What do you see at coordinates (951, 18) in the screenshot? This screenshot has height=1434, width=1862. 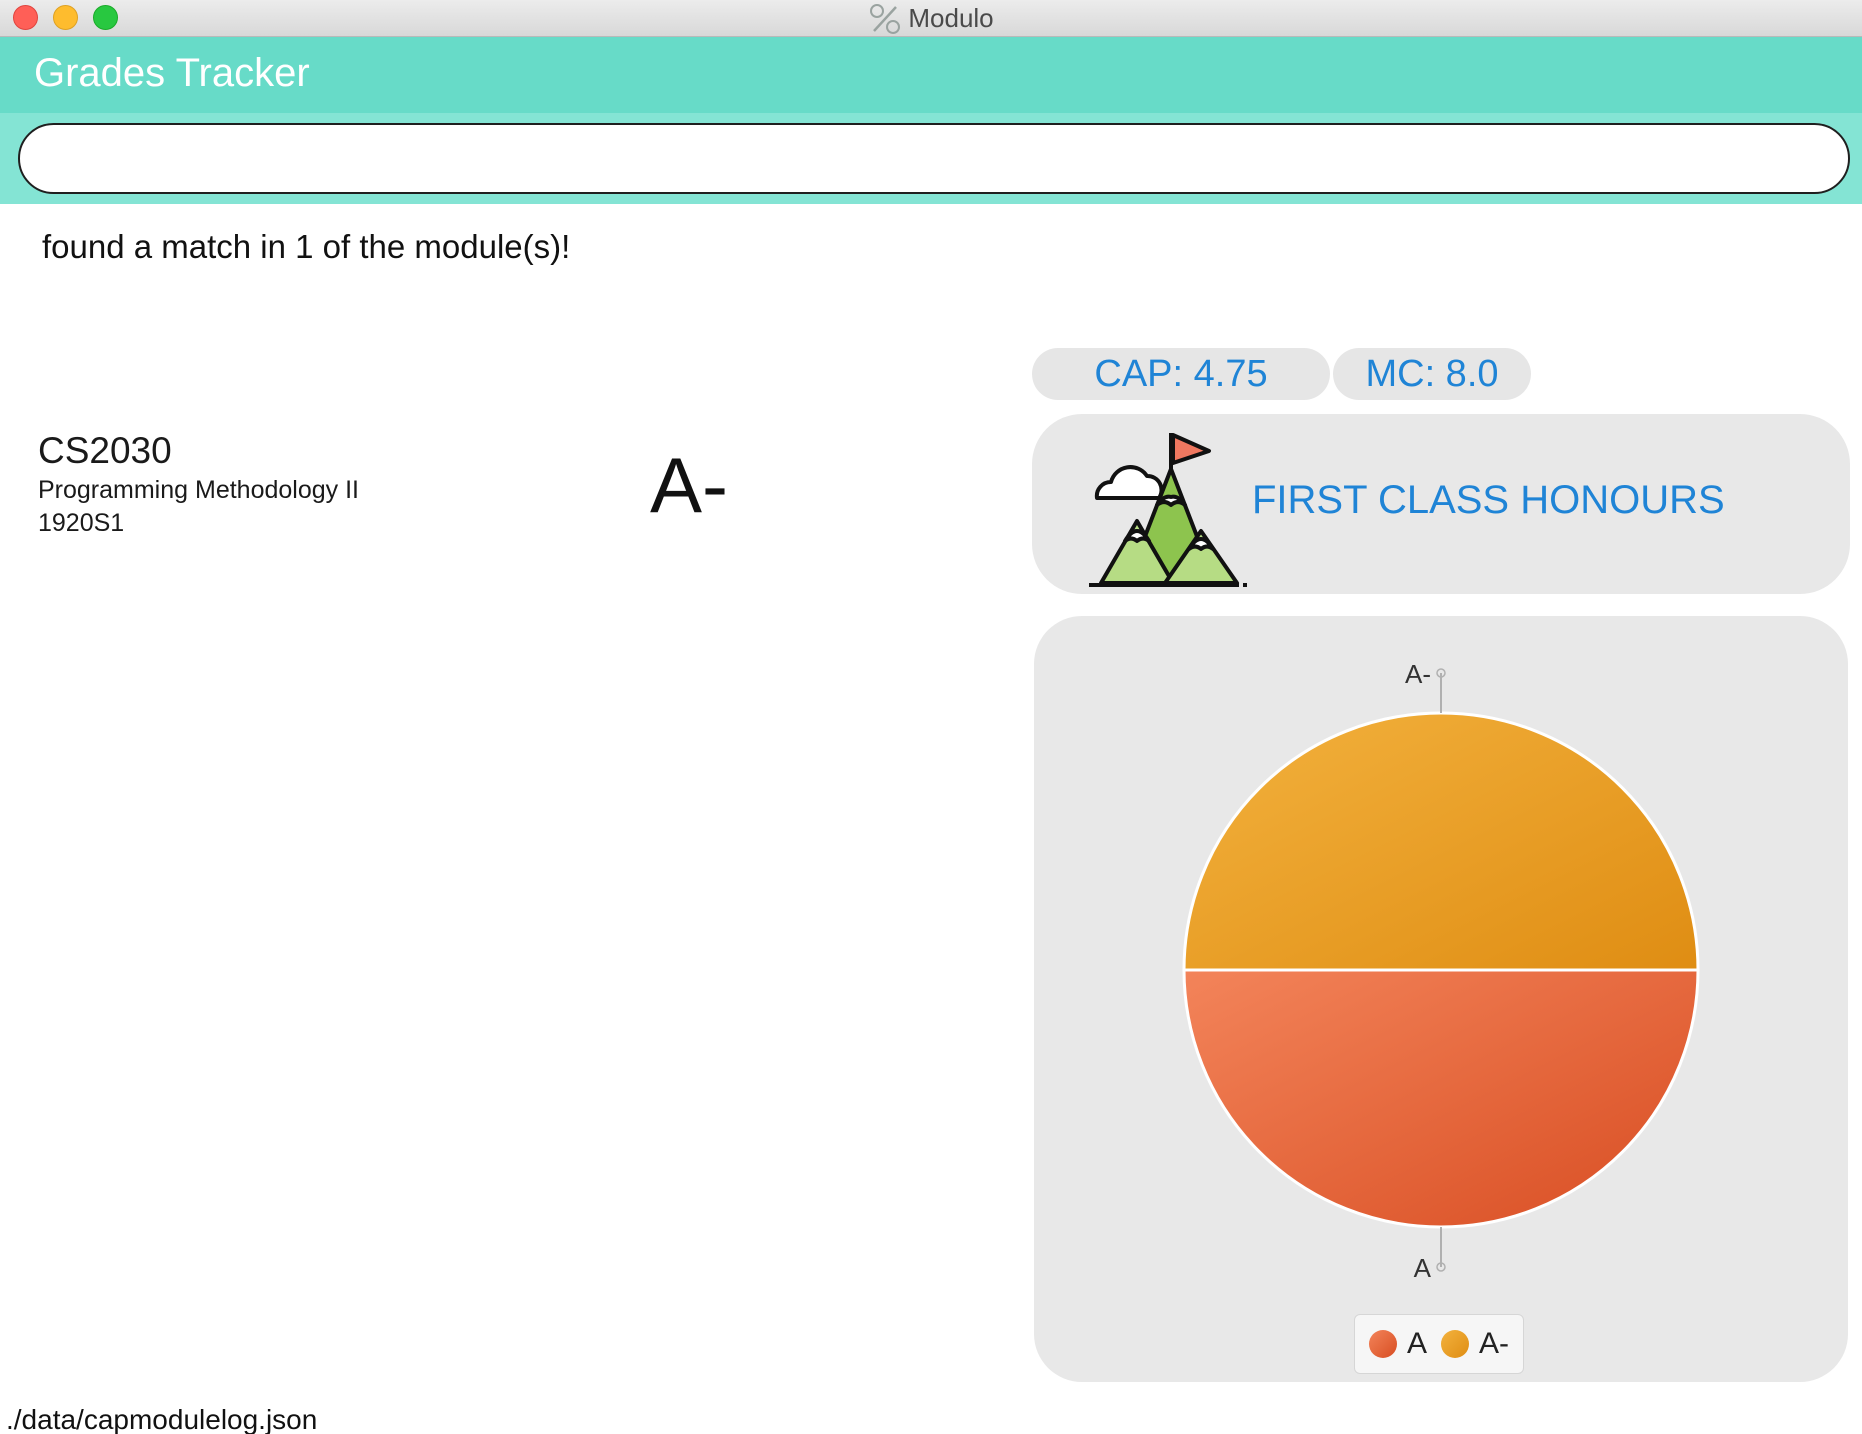 I see `window-title: Modulo` at bounding box center [951, 18].